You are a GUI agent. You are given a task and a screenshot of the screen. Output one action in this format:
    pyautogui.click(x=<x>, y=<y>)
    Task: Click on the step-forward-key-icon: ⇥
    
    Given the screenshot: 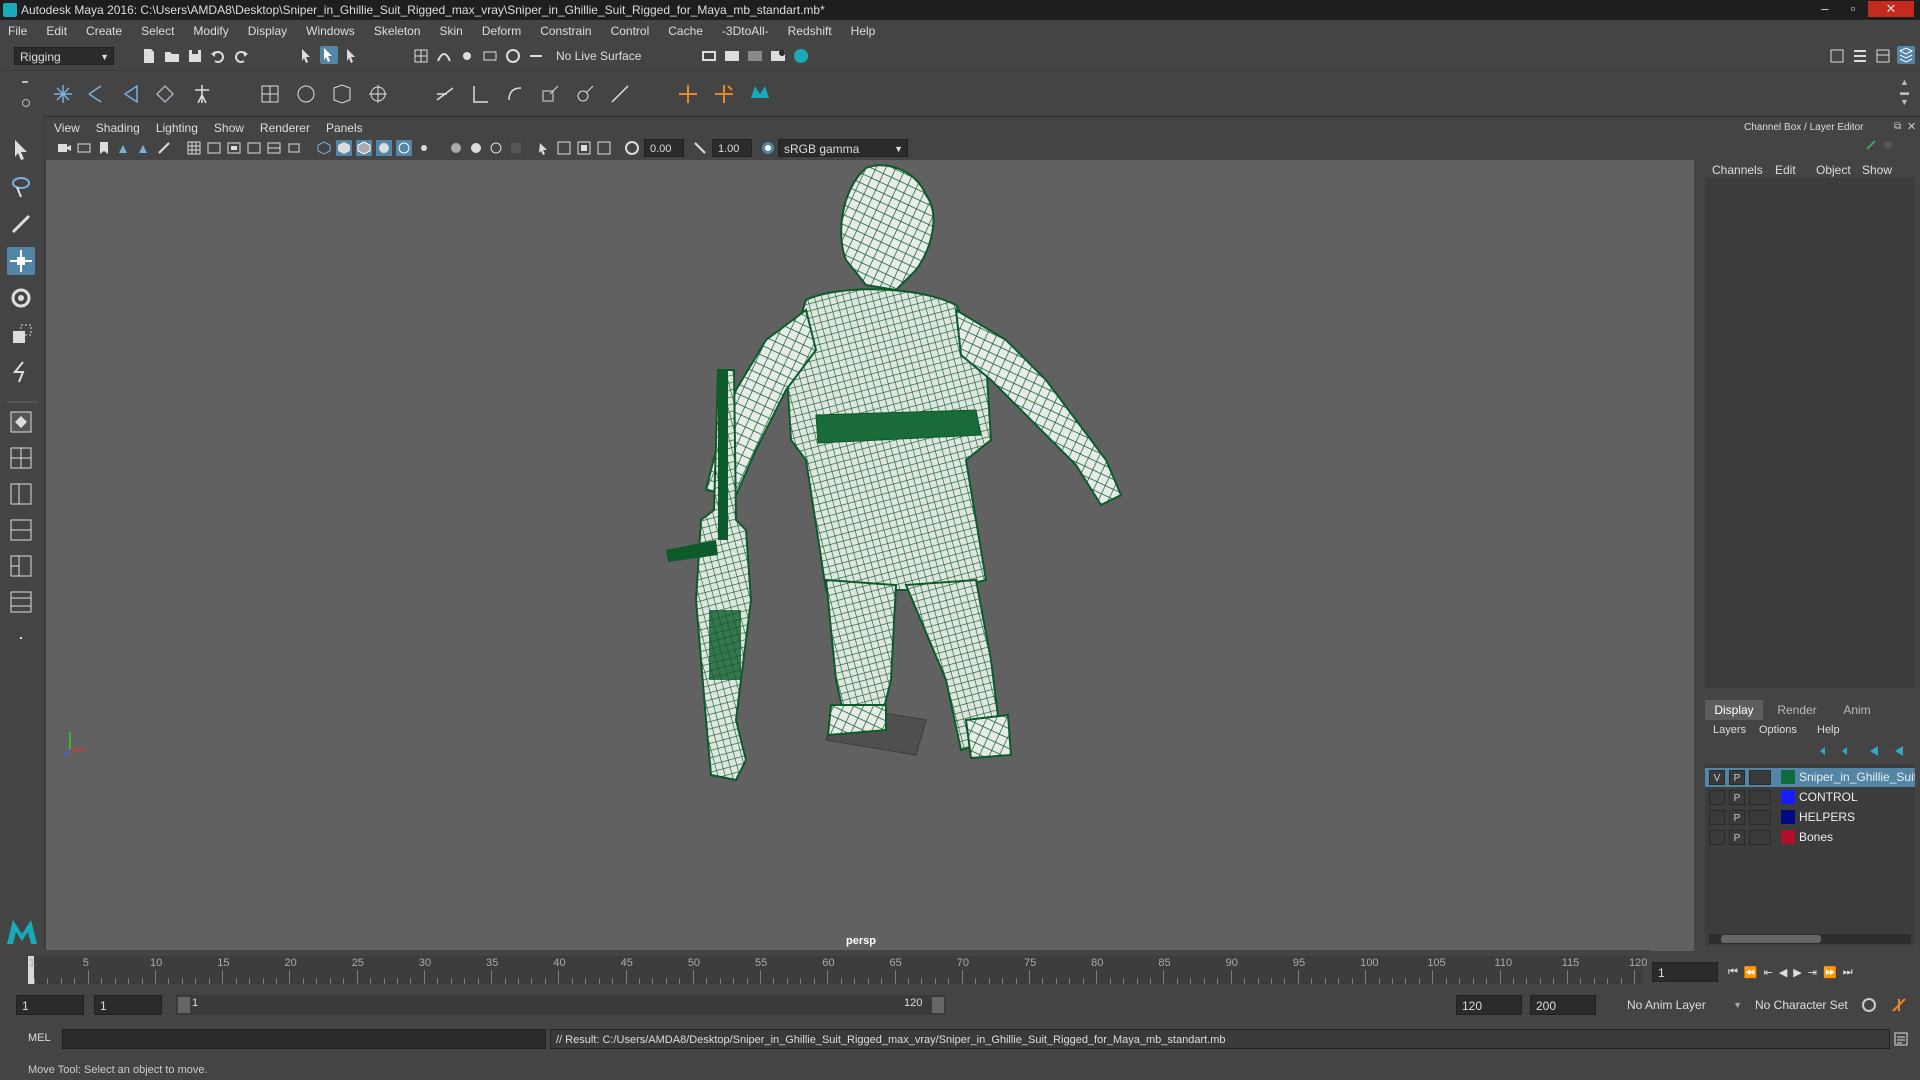 What is the action you would take?
    pyautogui.click(x=1812, y=972)
    